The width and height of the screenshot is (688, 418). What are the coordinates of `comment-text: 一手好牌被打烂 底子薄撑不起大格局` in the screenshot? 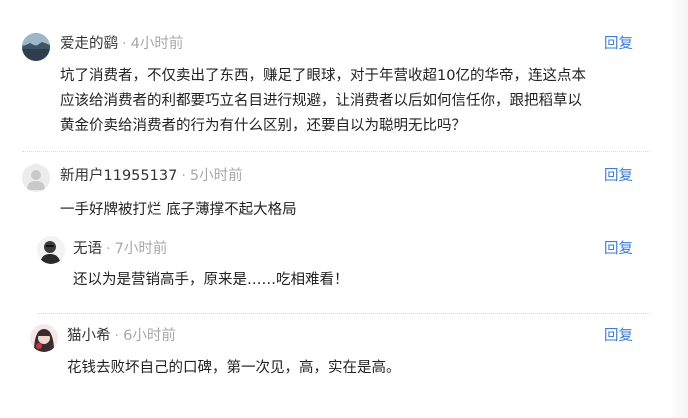 It's located at (365, 210).